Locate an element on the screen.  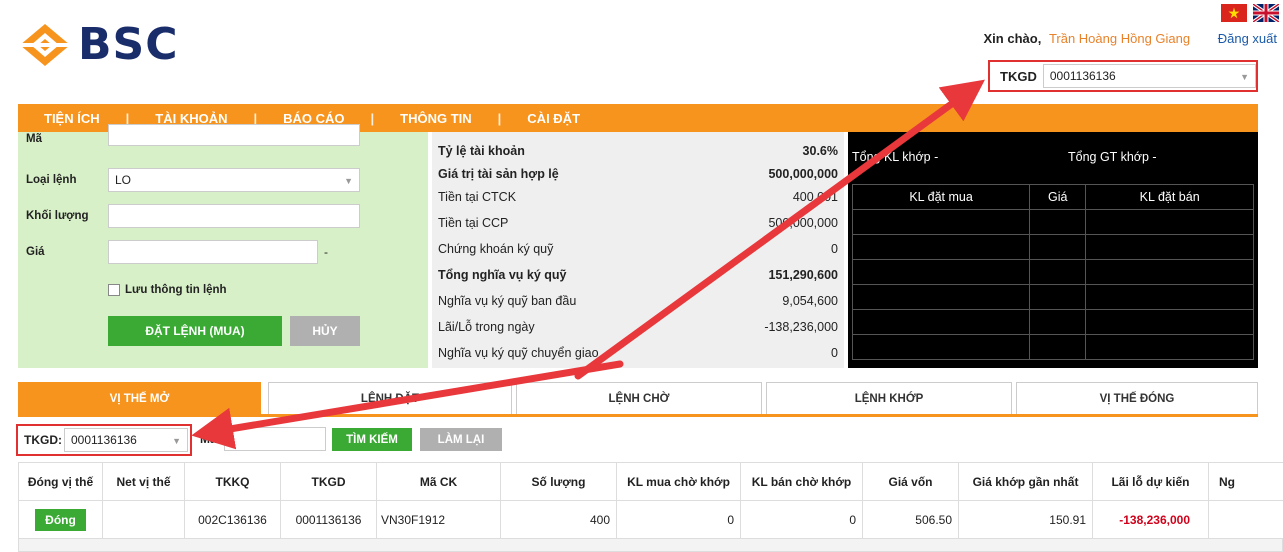
tkkq-cell: 002C136136 is located at coordinates (232, 519).